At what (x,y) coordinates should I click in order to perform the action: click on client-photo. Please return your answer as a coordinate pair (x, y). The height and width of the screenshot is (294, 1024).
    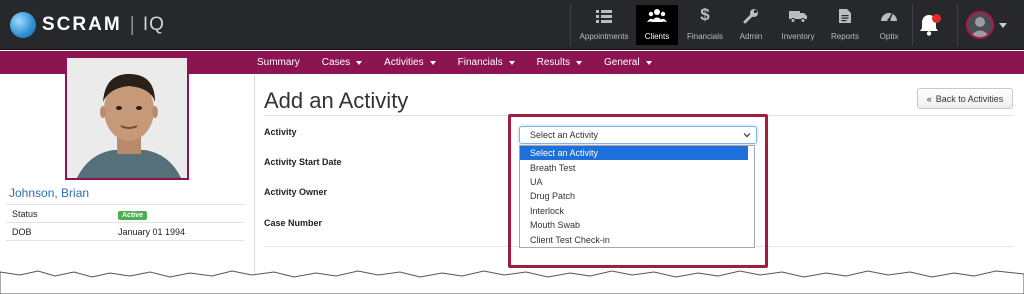
    Looking at the image, I should click on (127, 118).